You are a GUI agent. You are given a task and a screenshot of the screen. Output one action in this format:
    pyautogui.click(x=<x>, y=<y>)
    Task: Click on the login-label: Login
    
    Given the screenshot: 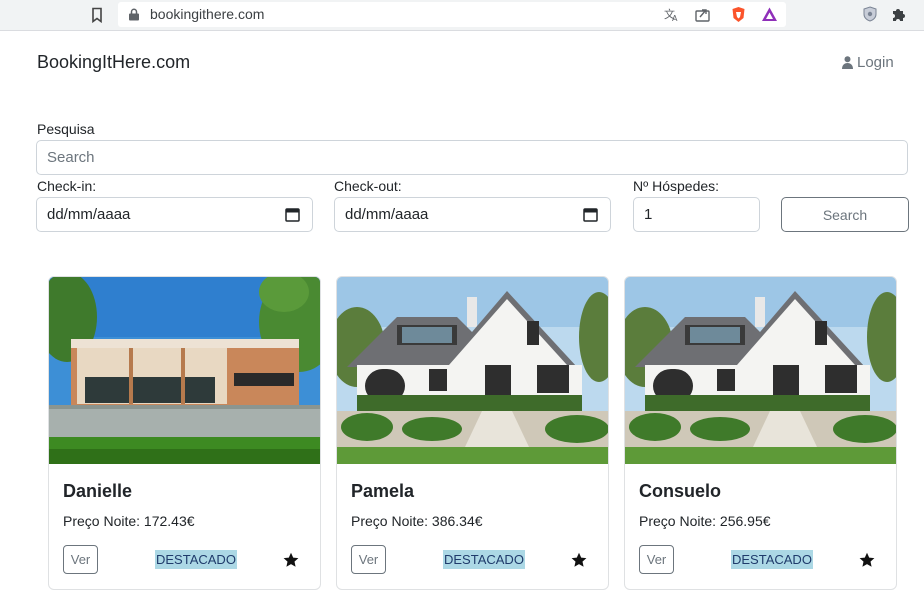 What is the action you would take?
    pyautogui.click(x=875, y=62)
    